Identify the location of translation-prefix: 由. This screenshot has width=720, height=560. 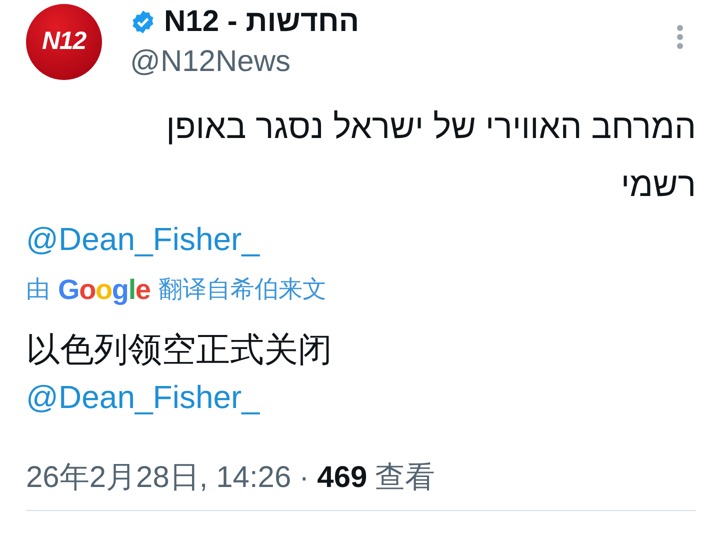
(38, 290).